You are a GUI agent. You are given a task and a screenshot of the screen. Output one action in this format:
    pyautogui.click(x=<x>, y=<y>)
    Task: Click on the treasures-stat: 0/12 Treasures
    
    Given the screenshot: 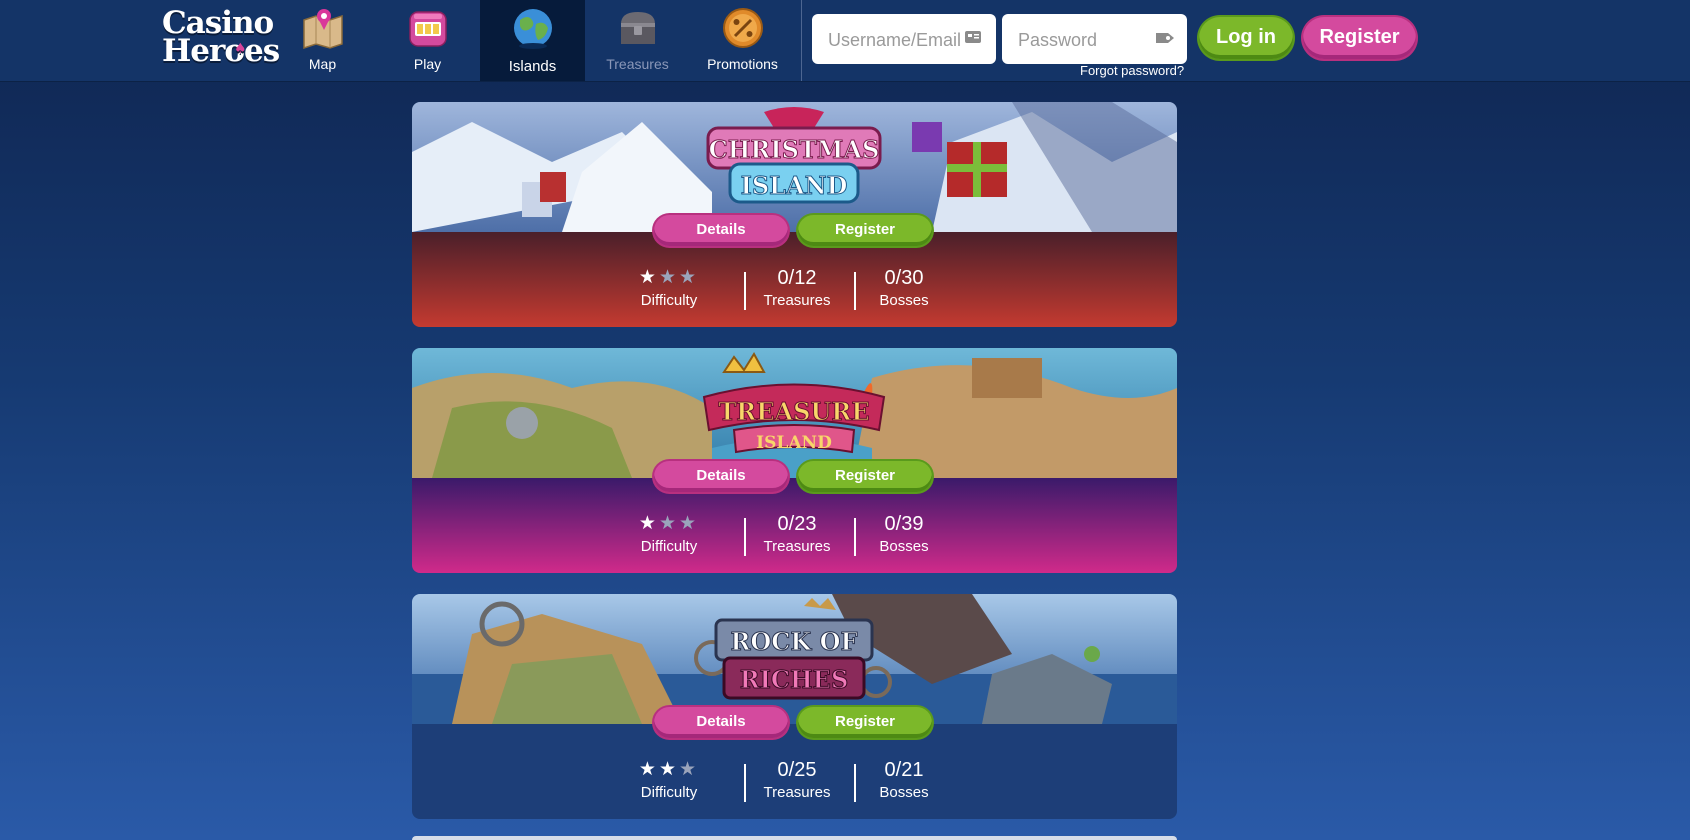 What is the action you would take?
    pyautogui.click(x=797, y=289)
    